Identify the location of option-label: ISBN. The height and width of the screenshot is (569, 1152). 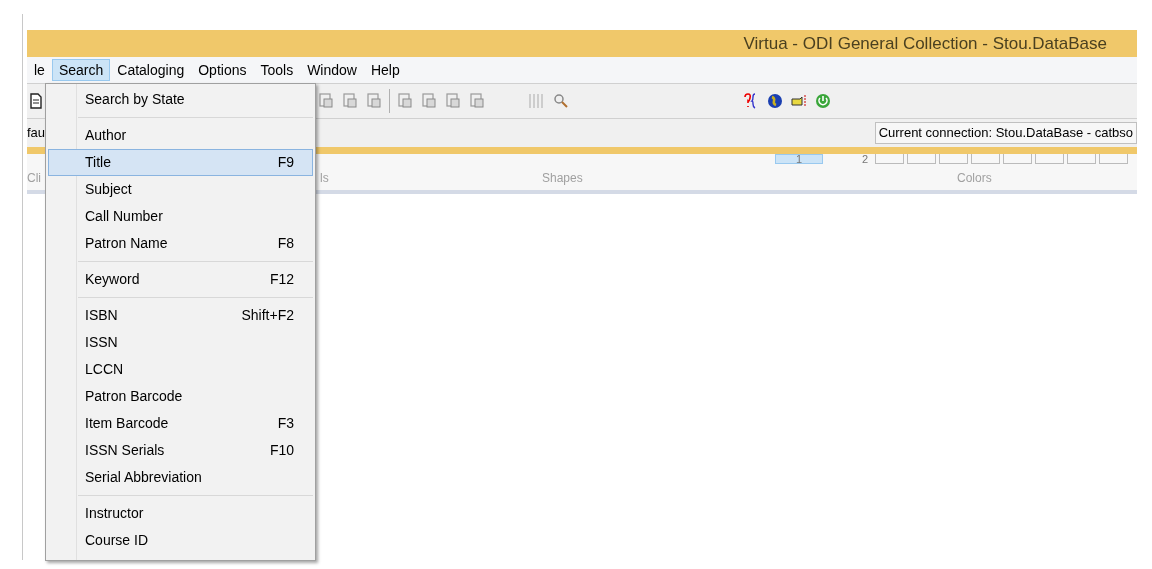
(101, 315).